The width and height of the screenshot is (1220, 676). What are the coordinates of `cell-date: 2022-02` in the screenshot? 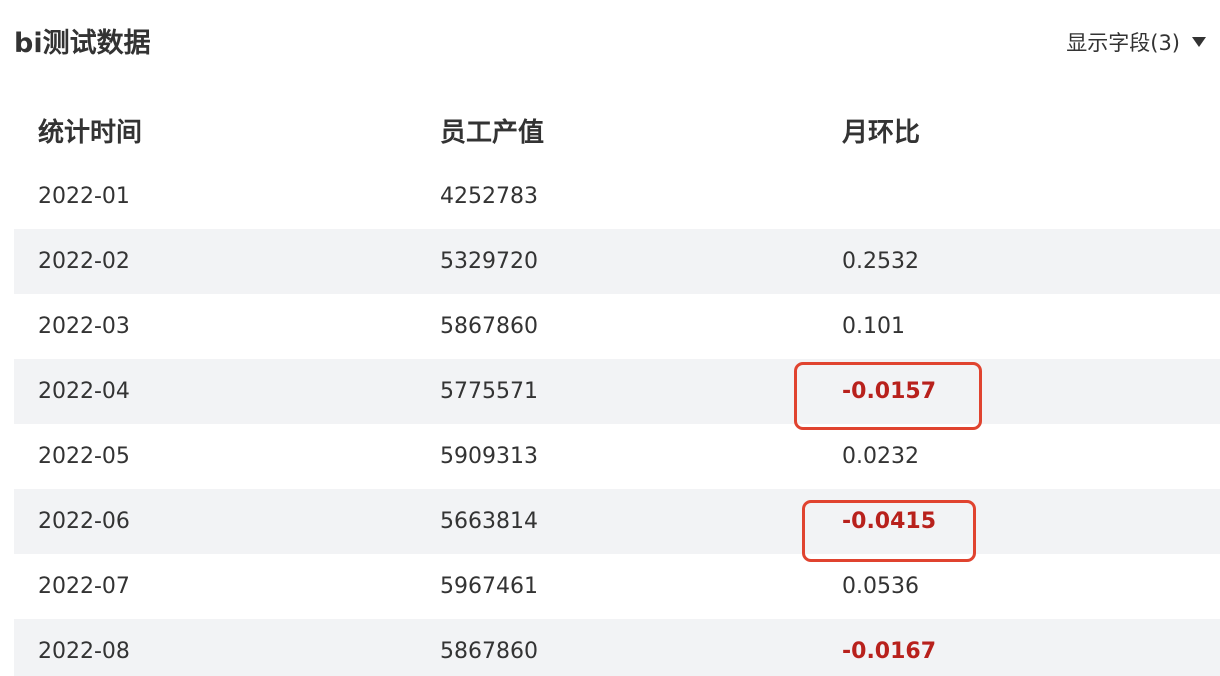 It's located at (84, 261).